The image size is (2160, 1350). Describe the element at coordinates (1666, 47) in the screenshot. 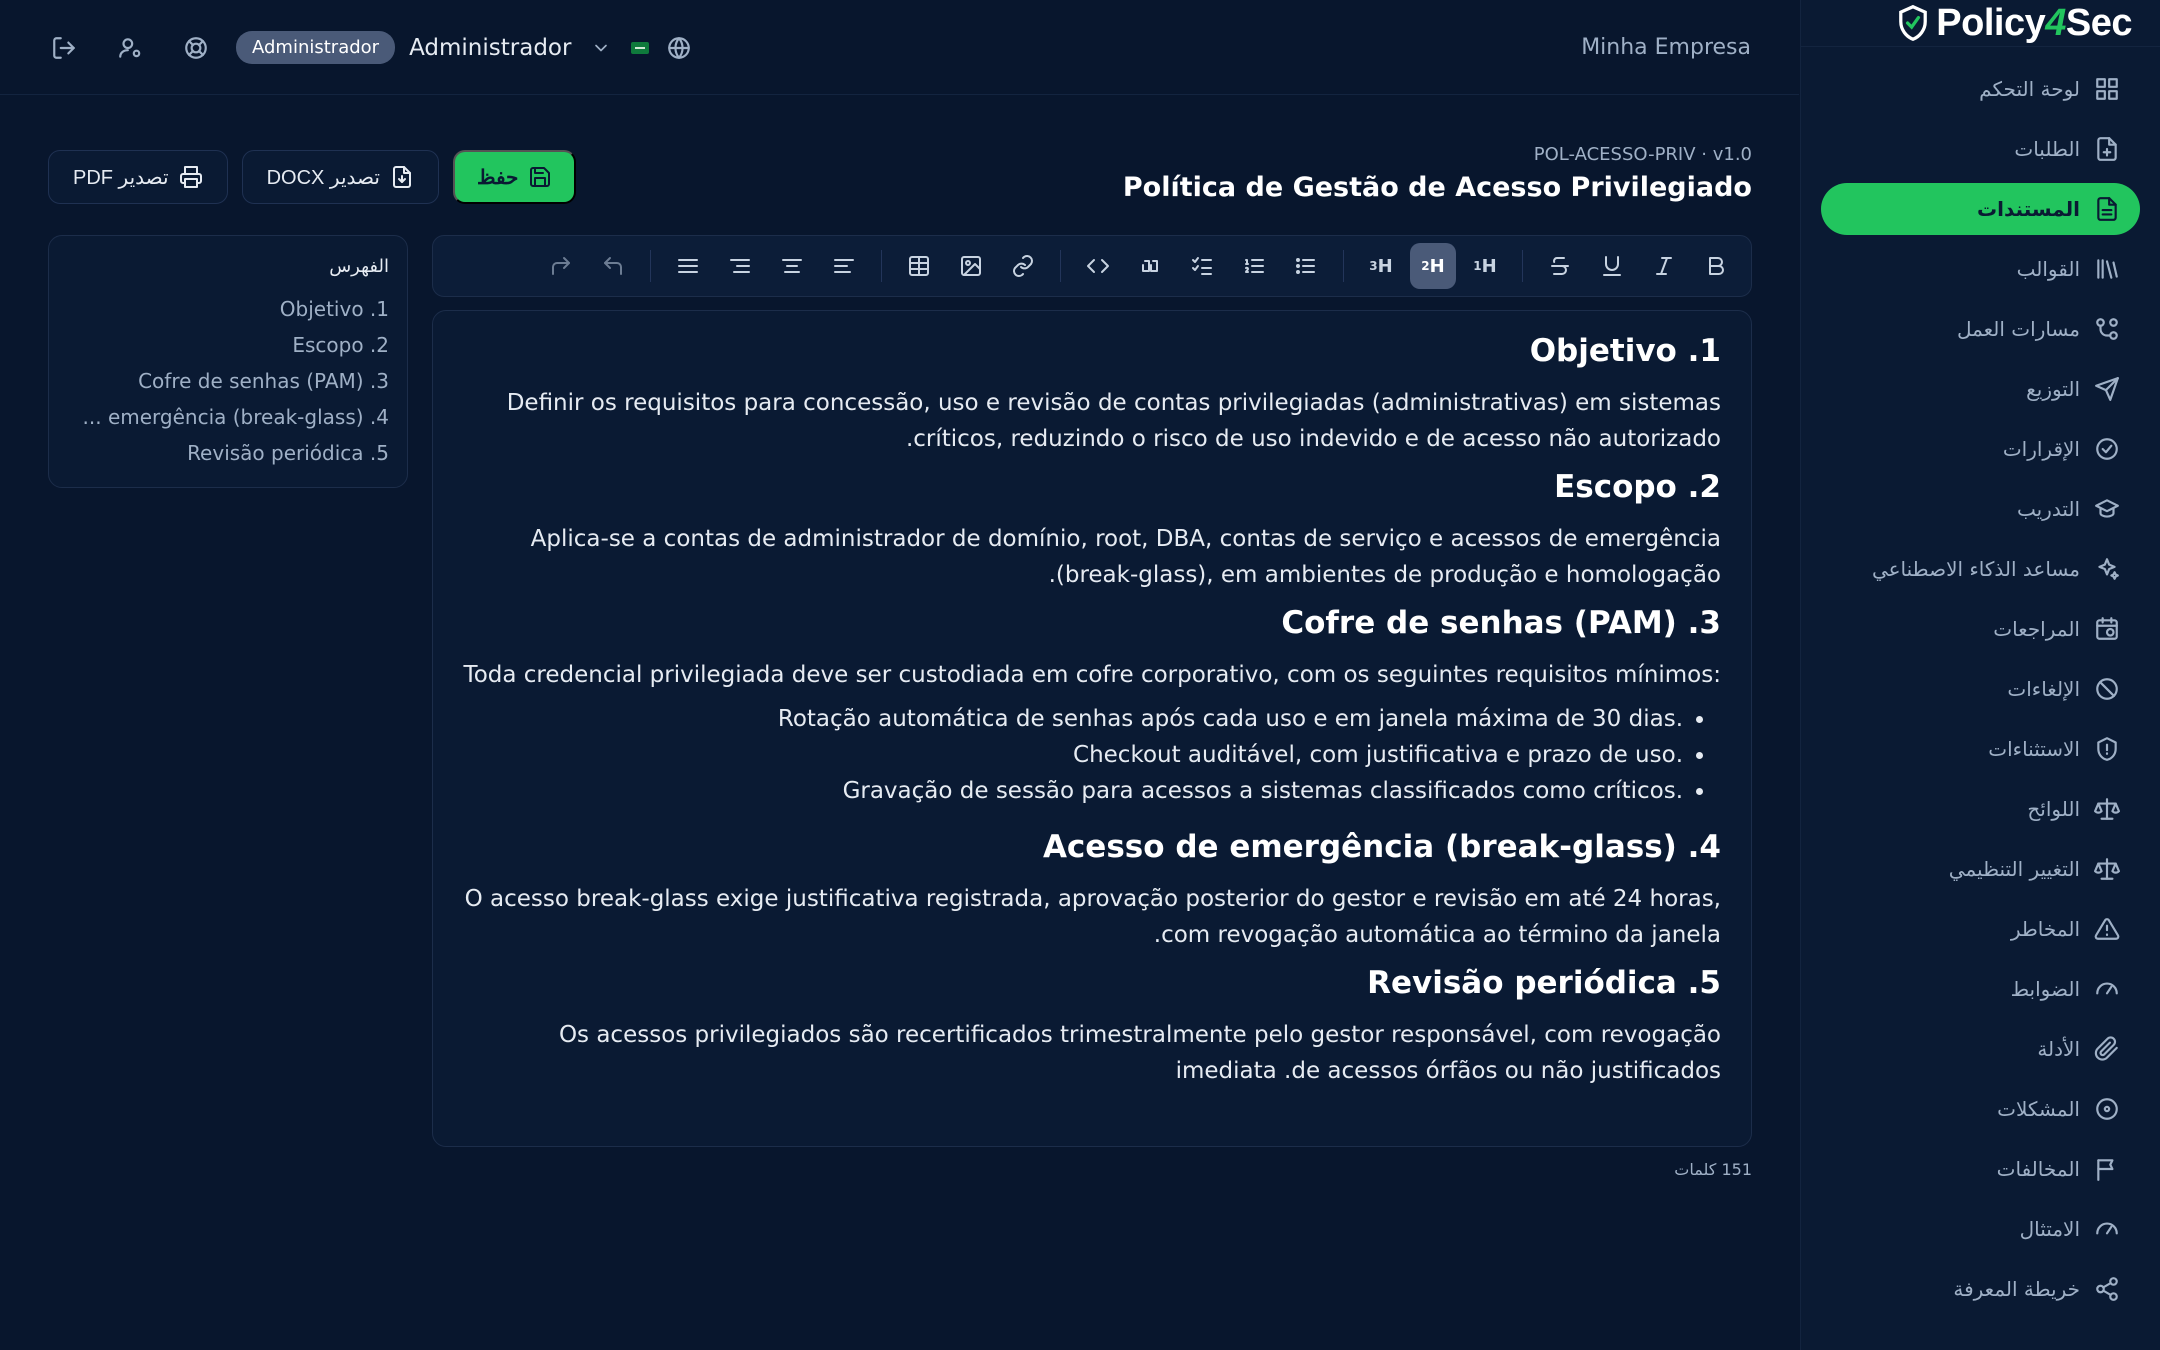

I see `company-name: Minha Empresa` at that location.